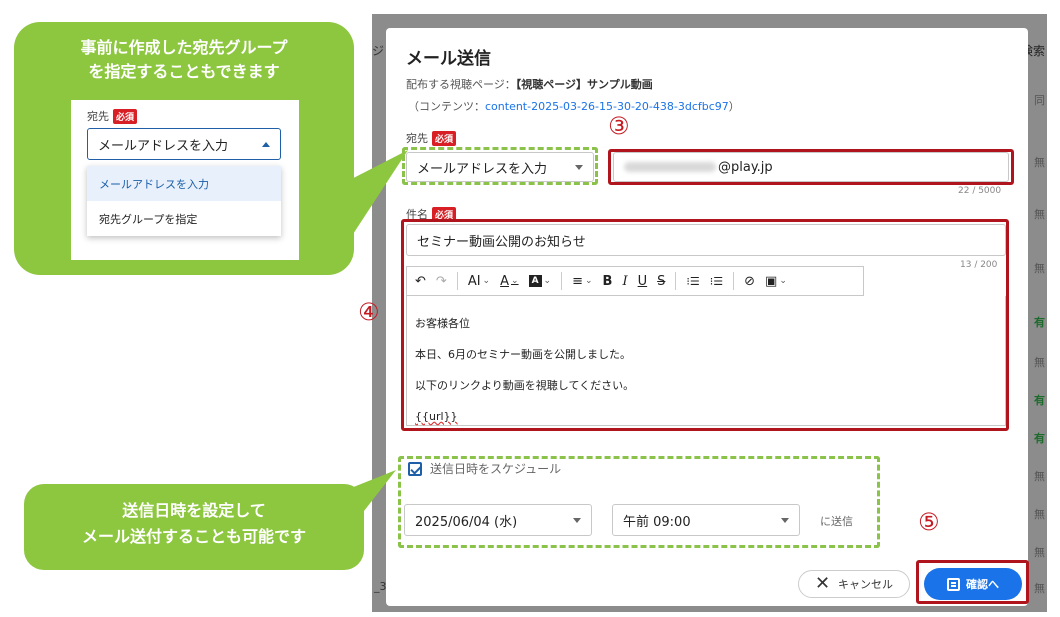 The width and height of the screenshot is (1060, 617). I want to click on dialog-title: メール送信, so click(448, 59).